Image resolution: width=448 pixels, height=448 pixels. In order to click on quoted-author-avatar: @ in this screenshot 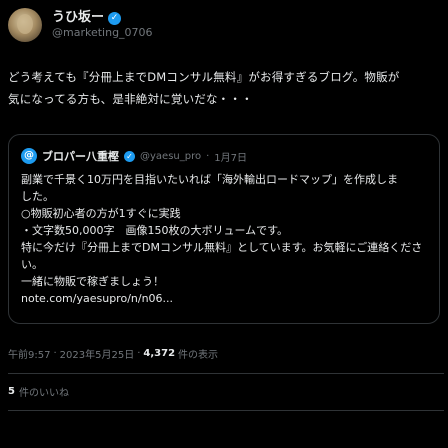, I will do `click(29, 156)`.